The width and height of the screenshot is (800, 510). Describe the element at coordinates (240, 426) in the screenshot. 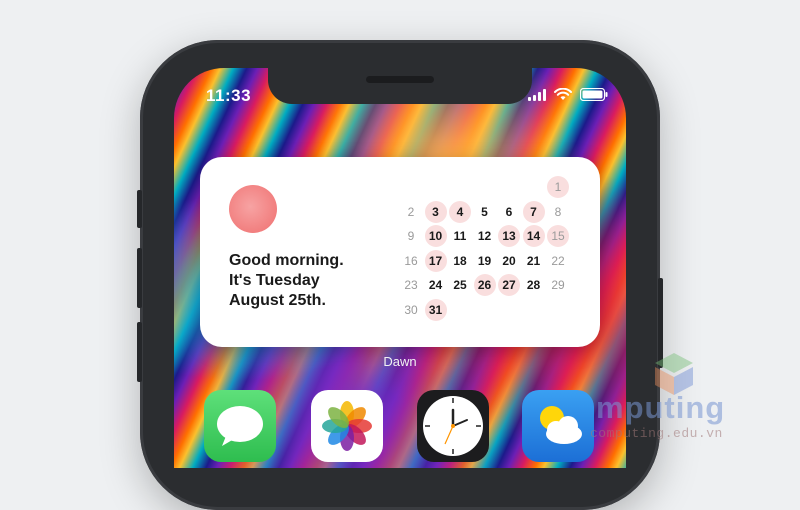

I see `messages-icon` at that location.